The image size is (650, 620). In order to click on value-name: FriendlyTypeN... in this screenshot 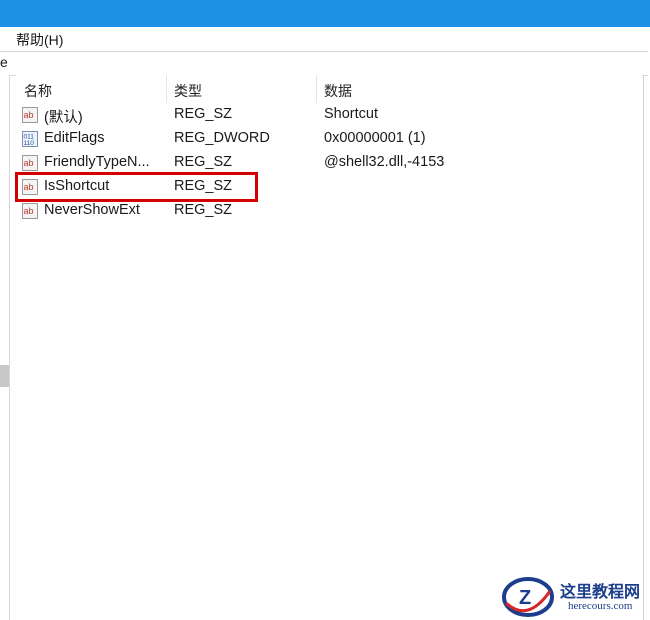, I will do `click(97, 162)`.